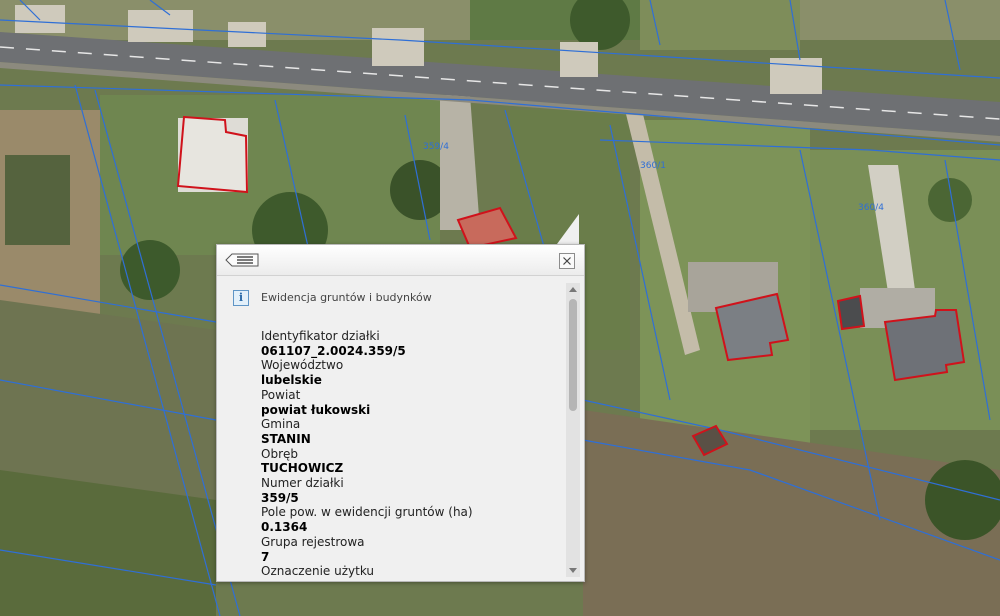 Image resolution: width=1000 pixels, height=616 pixels. I want to click on field-value: 061107_2.0024.359/5, so click(333, 350).